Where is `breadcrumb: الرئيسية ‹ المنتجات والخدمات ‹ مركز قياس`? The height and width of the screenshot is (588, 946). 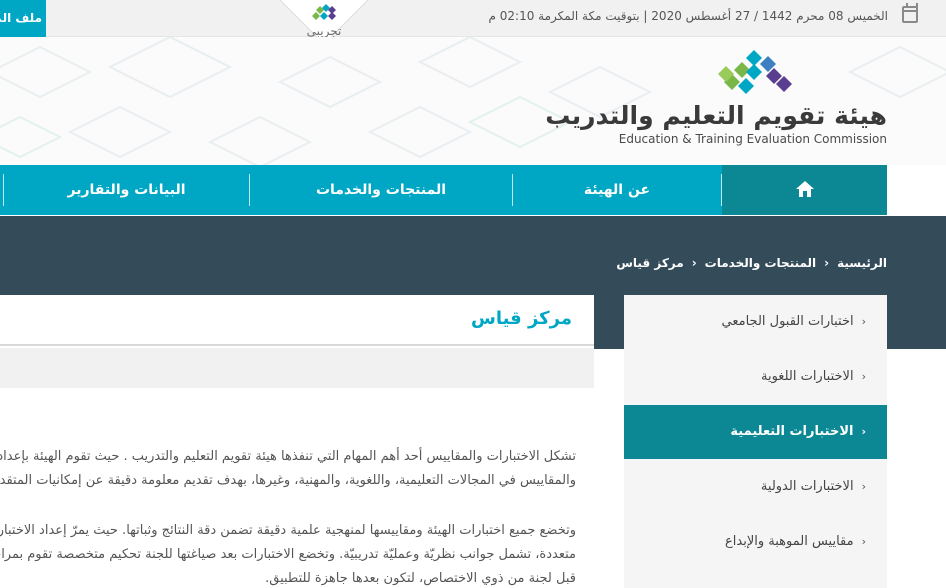 breadcrumb: الرئيسية ‹ المنتجات والخدمات ‹ مركز قياس is located at coordinates (751, 263).